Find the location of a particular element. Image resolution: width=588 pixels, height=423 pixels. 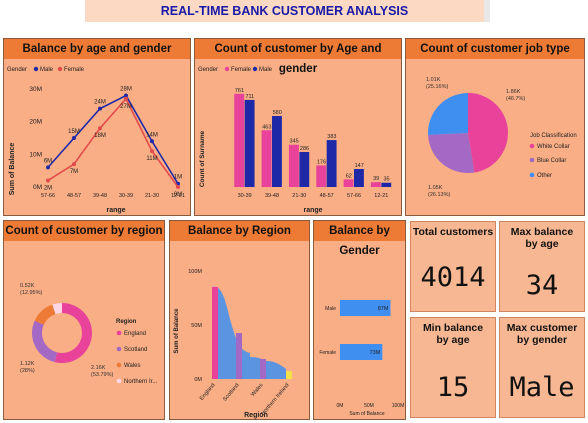

slice-pct-label: (28%) is located at coordinates (27, 371).